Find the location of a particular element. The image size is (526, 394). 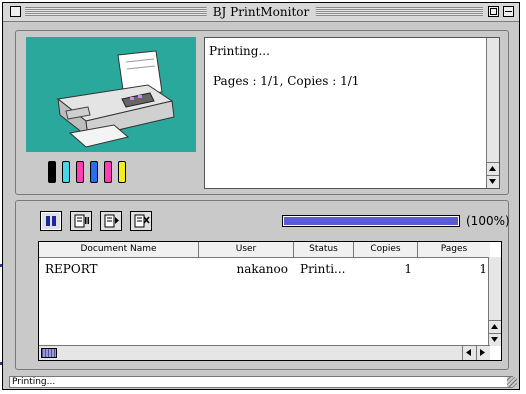

column-header-pages: Pages is located at coordinates (454, 249).